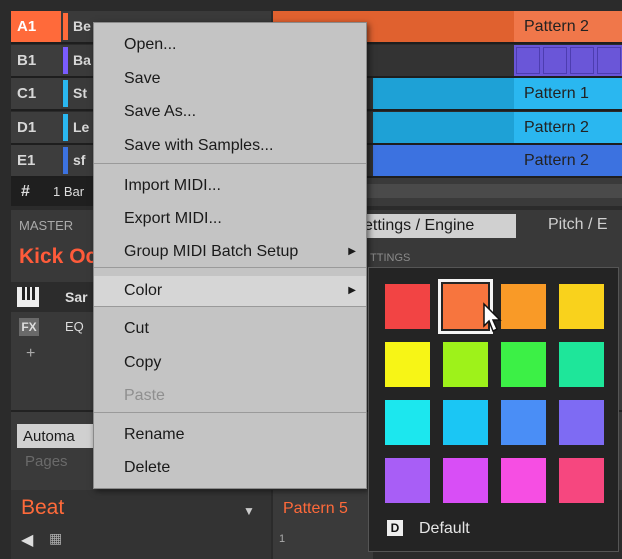  What do you see at coordinates (230, 396) in the screenshot?
I see `menu-item-paste: Paste` at bounding box center [230, 396].